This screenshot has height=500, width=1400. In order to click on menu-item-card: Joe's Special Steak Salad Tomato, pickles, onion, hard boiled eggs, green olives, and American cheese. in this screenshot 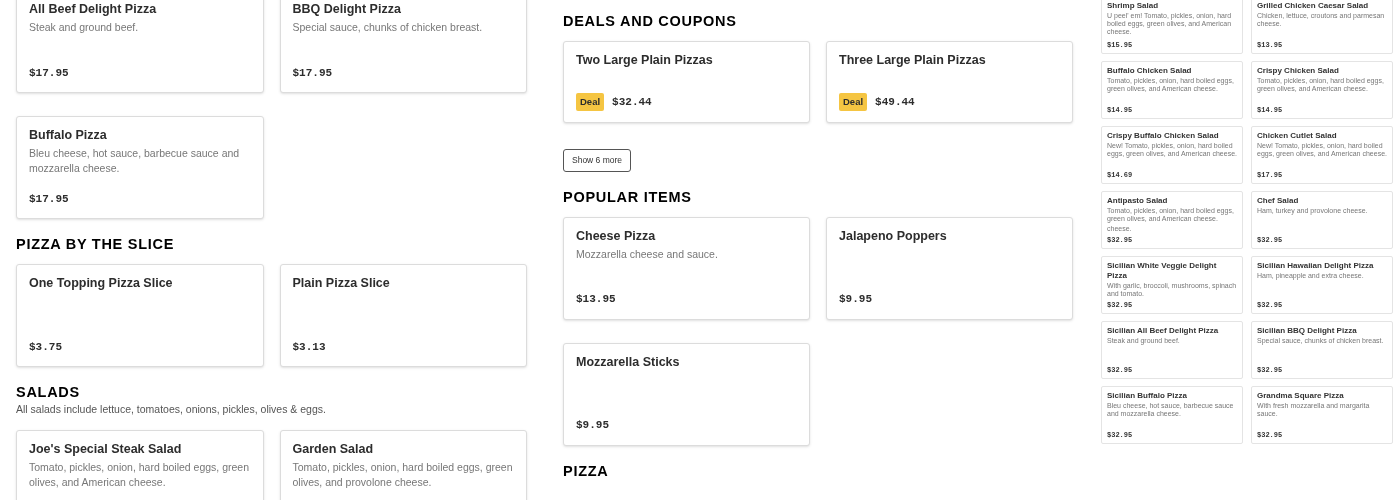, I will do `click(140, 465)`.